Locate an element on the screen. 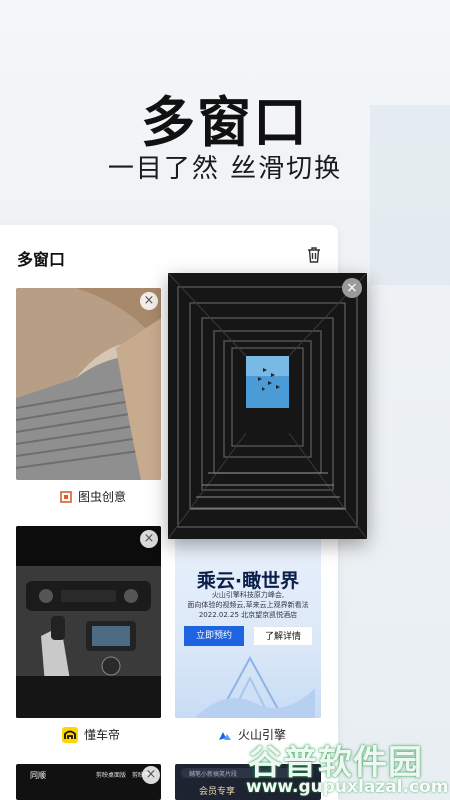 The width and height of the screenshot is (450, 800). window-card-tuchong: × is located at coordinates (88, 384).